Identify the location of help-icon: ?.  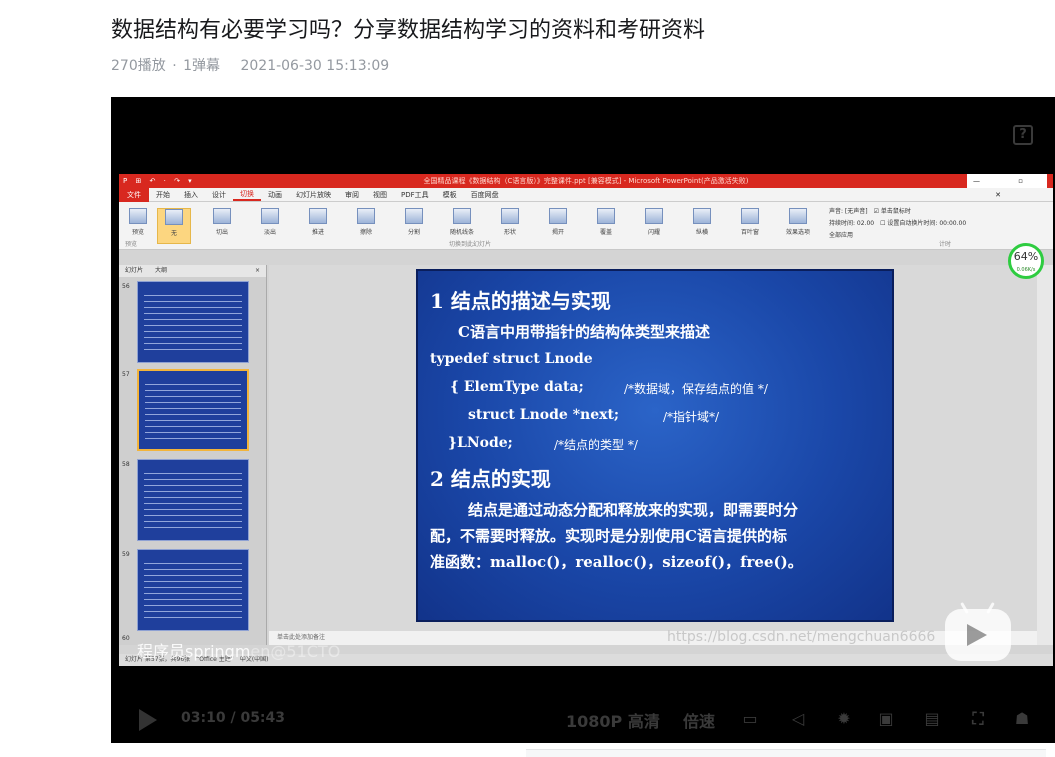
(1023, 135).